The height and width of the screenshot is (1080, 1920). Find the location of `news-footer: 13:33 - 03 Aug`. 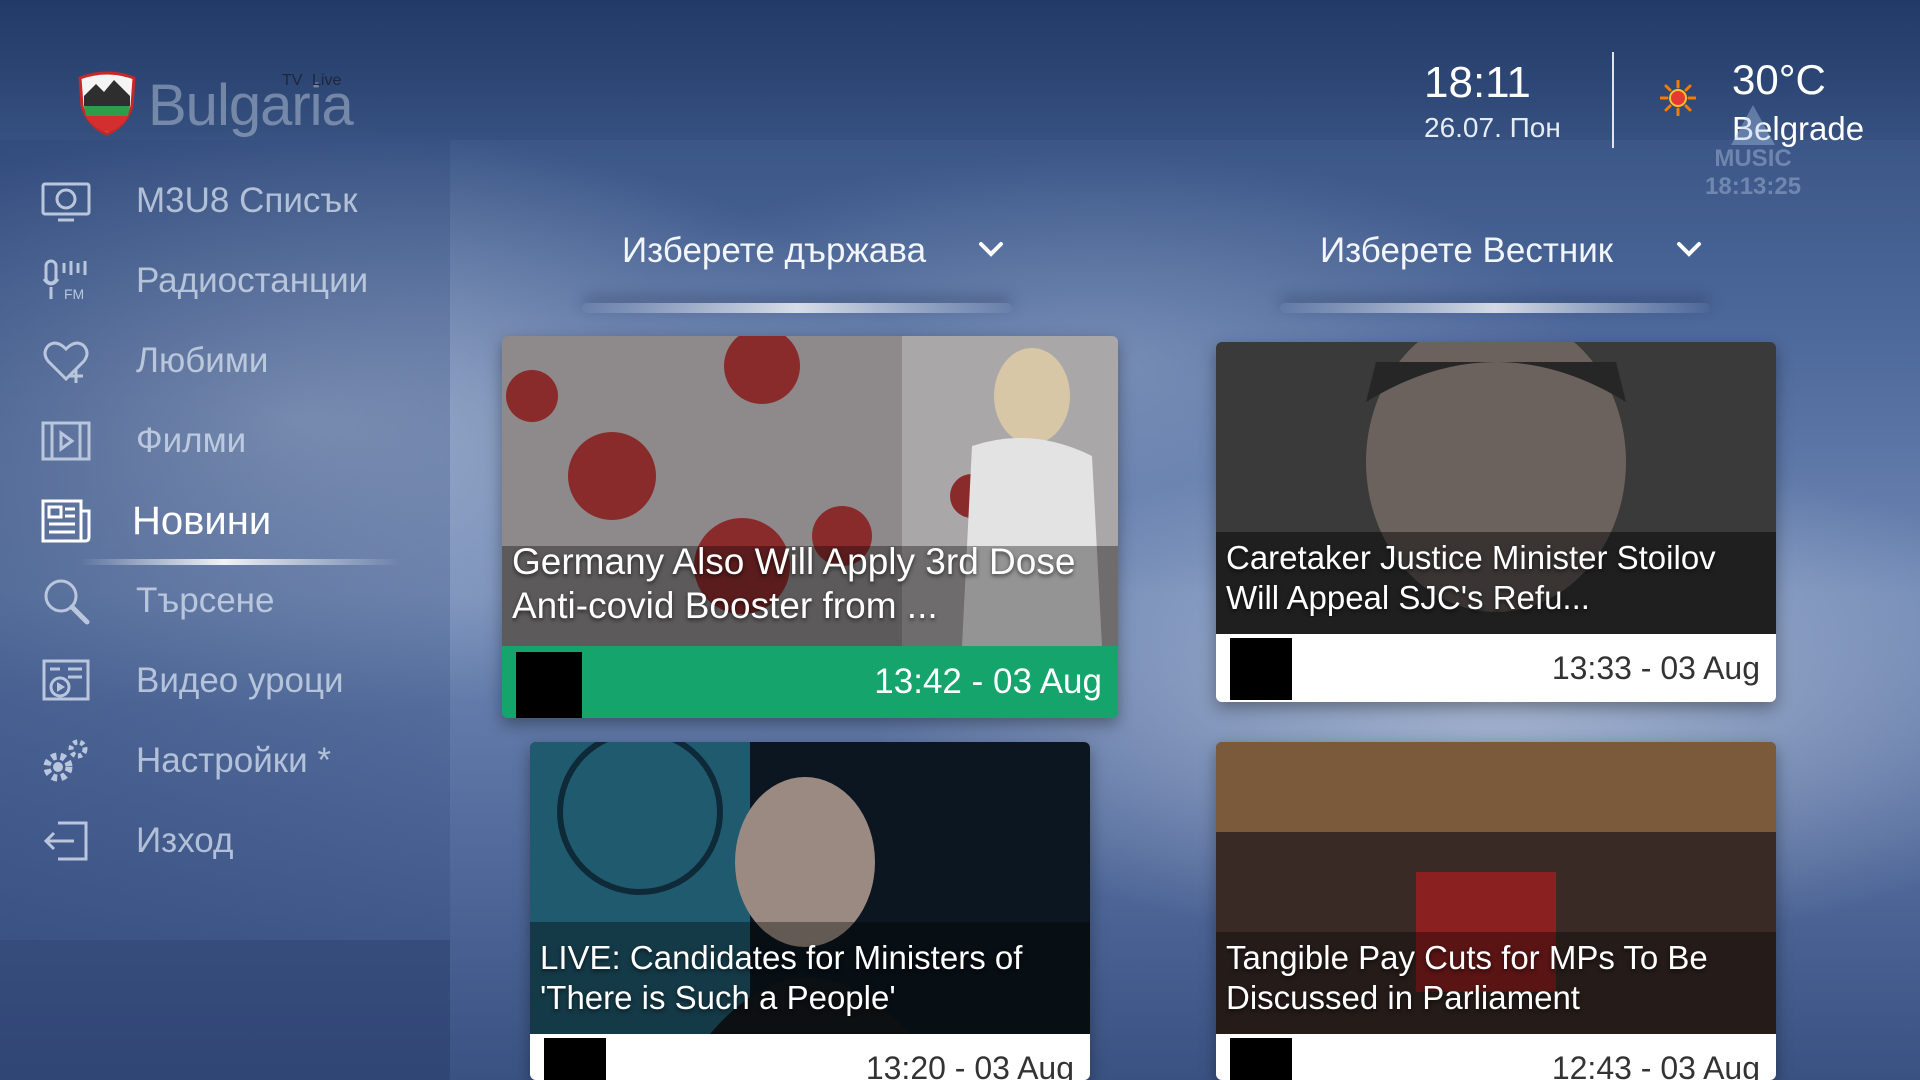

news-footer: 13:33 - 03 Aug is located at coordinates (1496, 668).